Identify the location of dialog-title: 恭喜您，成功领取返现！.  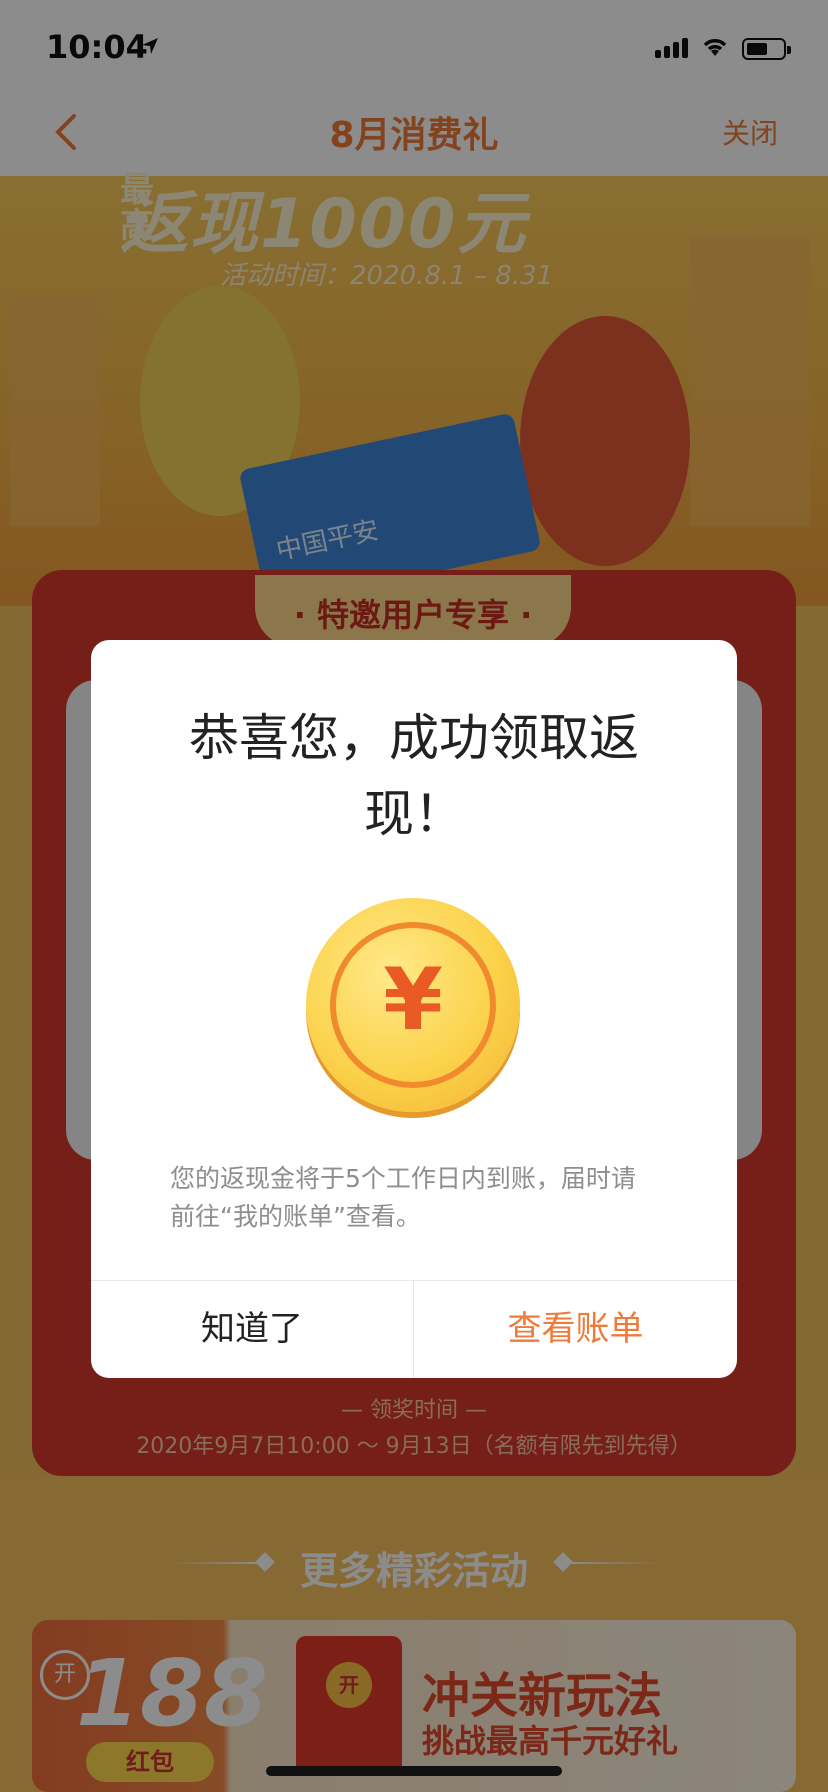
(414, 776).